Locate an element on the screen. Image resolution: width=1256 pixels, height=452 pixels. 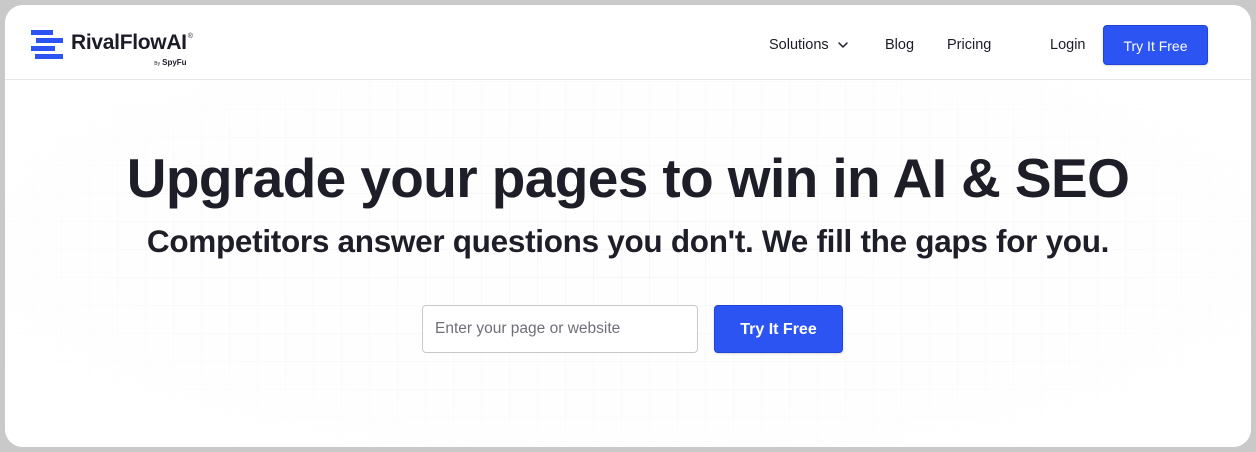
nav-blog: Blog is located at coordinates (899, 45).